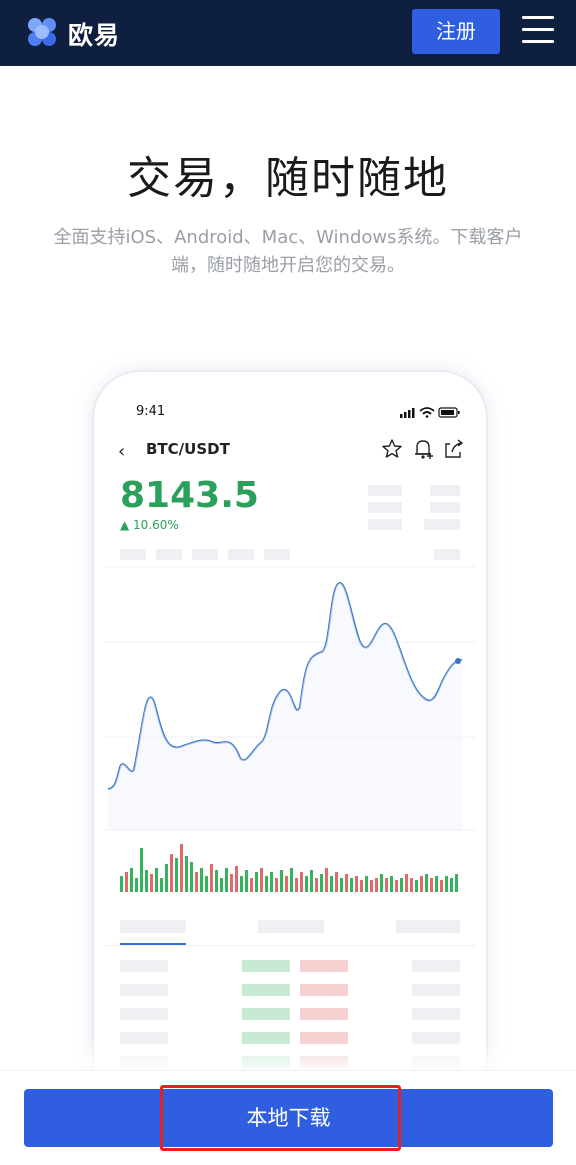  Describe the element at coordinates (392, 448) in the screenshot. I see `star-icon` at that location.